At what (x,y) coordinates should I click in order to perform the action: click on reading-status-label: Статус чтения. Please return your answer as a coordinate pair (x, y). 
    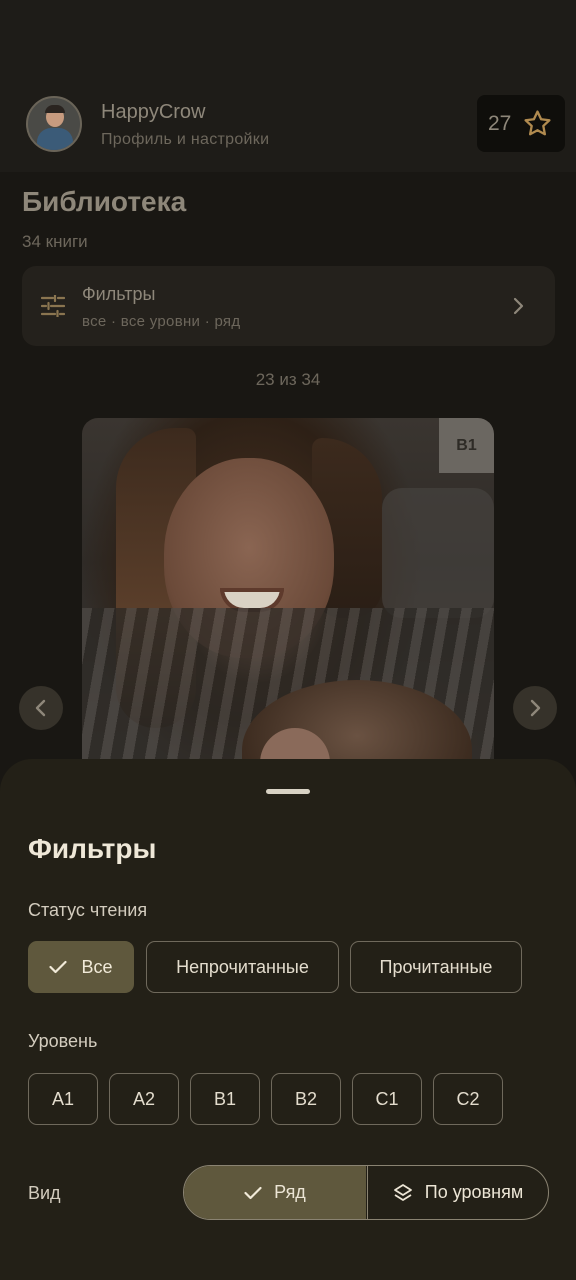
    Looking at the image, I should click on (88, 910).